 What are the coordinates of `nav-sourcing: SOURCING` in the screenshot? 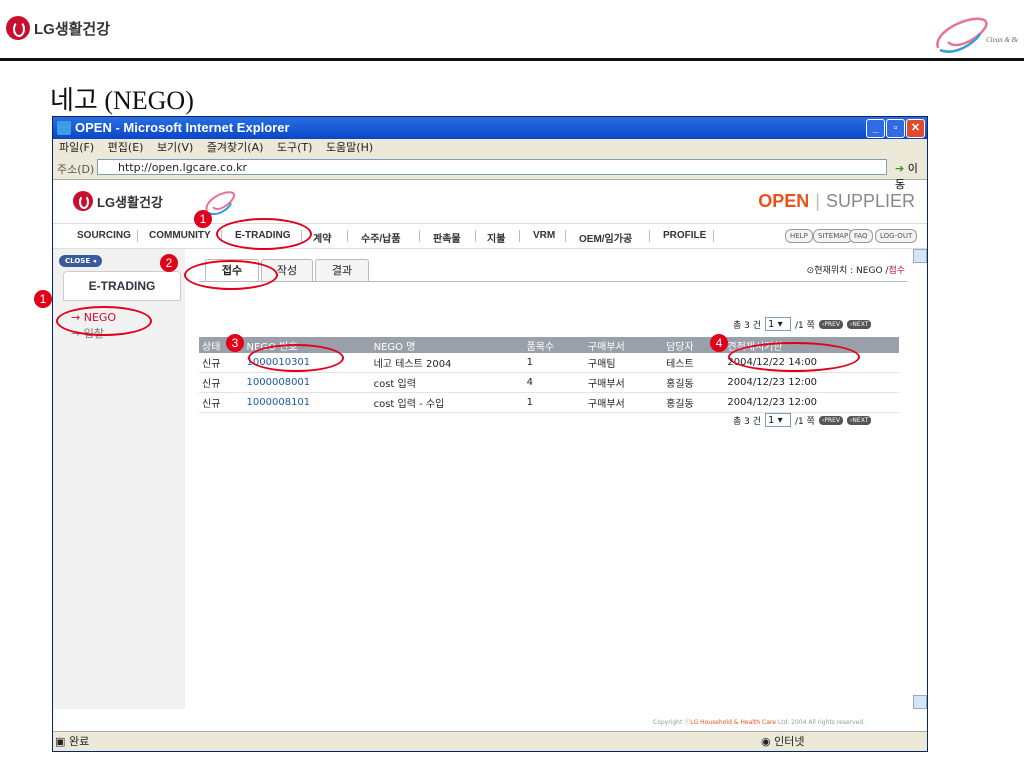 It's located at (104, 235).